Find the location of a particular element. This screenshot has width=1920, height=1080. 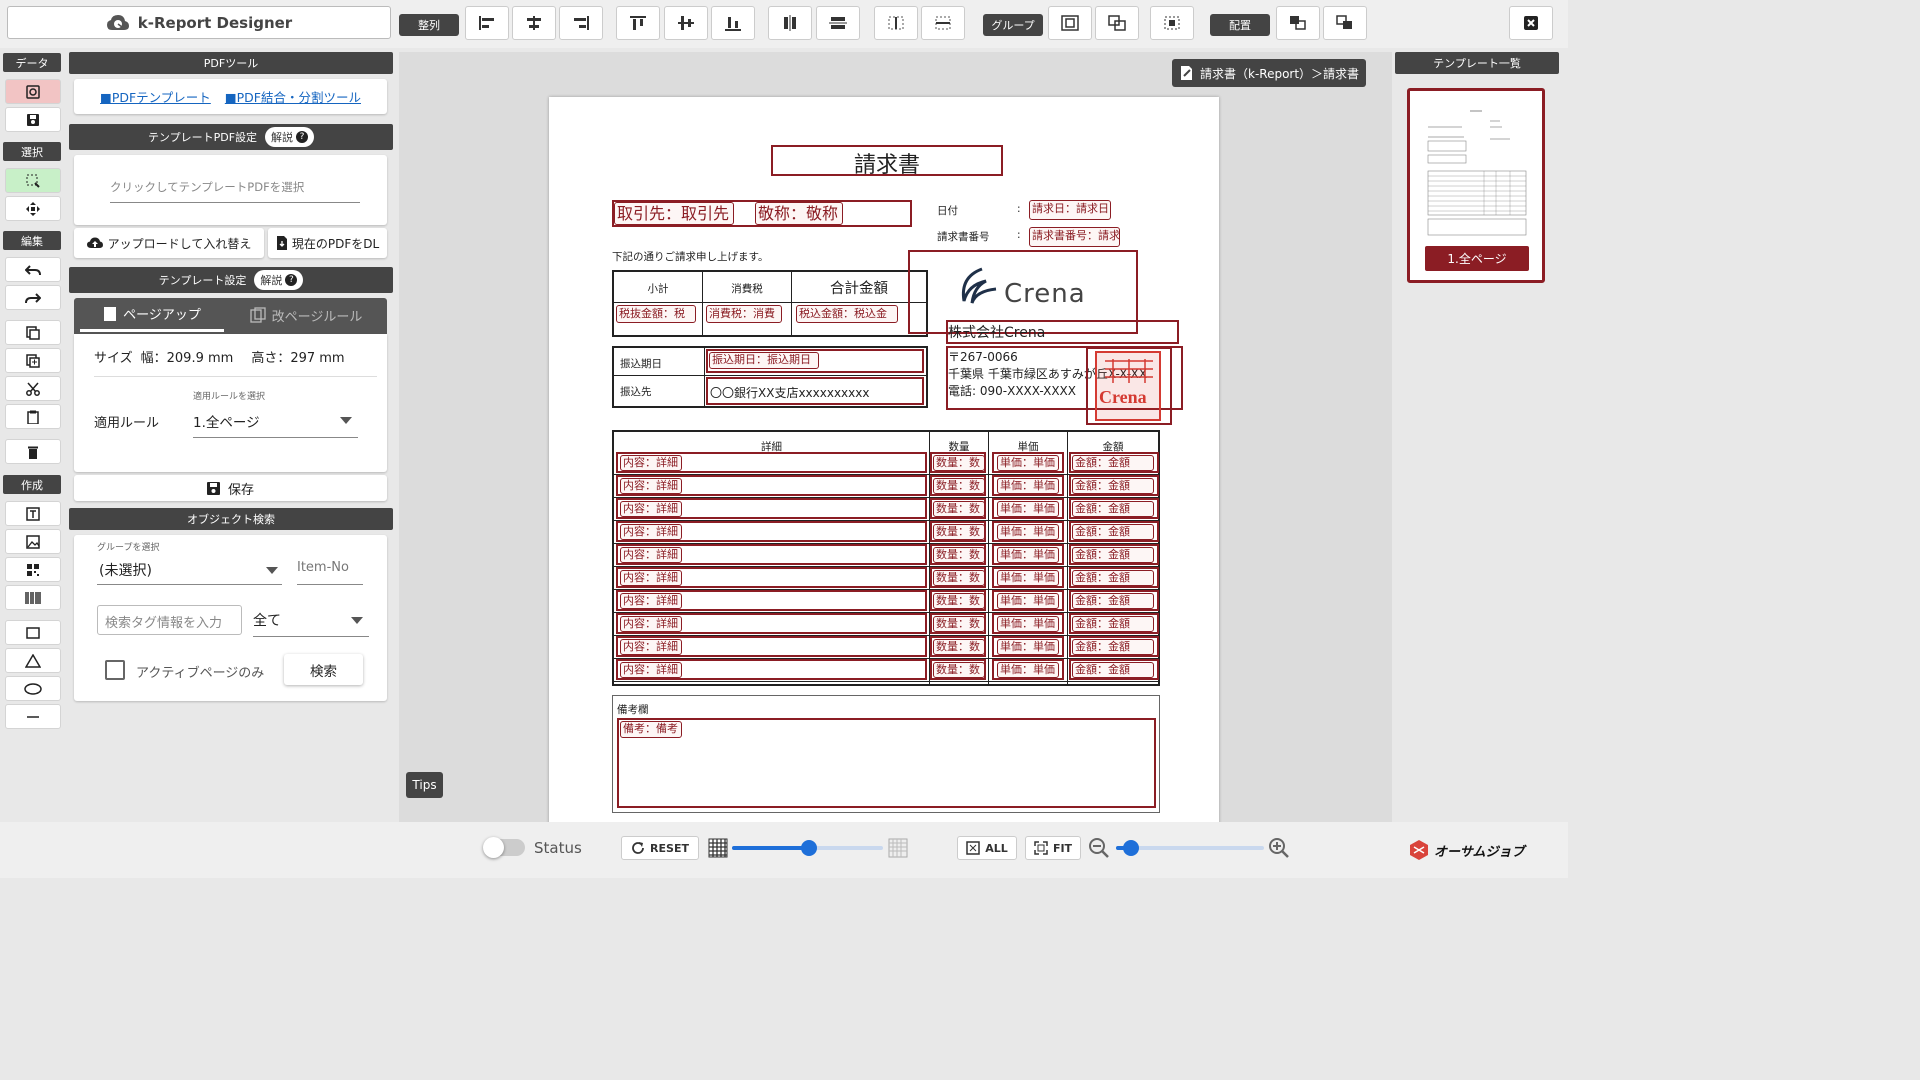

template-thumbnail-card: 1.全ページ is located at coordinates (1476, 185).